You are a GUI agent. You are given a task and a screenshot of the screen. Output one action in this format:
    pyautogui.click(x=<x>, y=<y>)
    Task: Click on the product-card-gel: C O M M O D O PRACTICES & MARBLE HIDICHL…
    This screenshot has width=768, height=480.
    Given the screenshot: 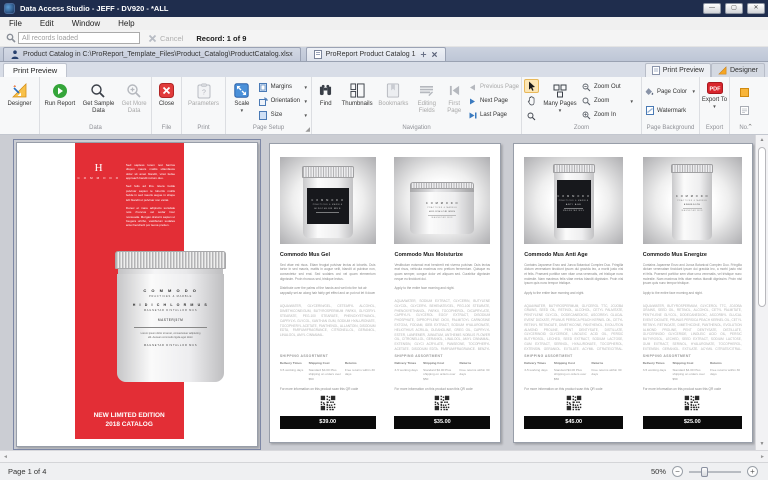 What is the action you would take?
    pyautogui.click(x=327, y=292)
    